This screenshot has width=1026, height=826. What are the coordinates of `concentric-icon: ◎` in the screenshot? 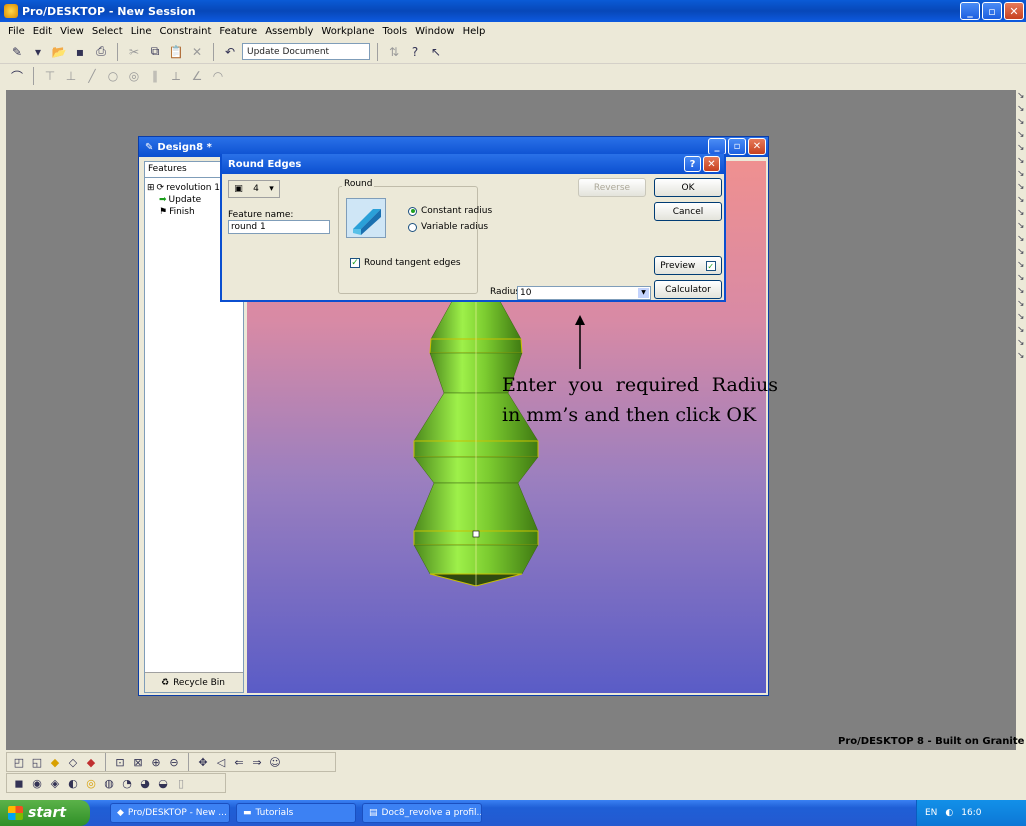 It's located at (134, 76).